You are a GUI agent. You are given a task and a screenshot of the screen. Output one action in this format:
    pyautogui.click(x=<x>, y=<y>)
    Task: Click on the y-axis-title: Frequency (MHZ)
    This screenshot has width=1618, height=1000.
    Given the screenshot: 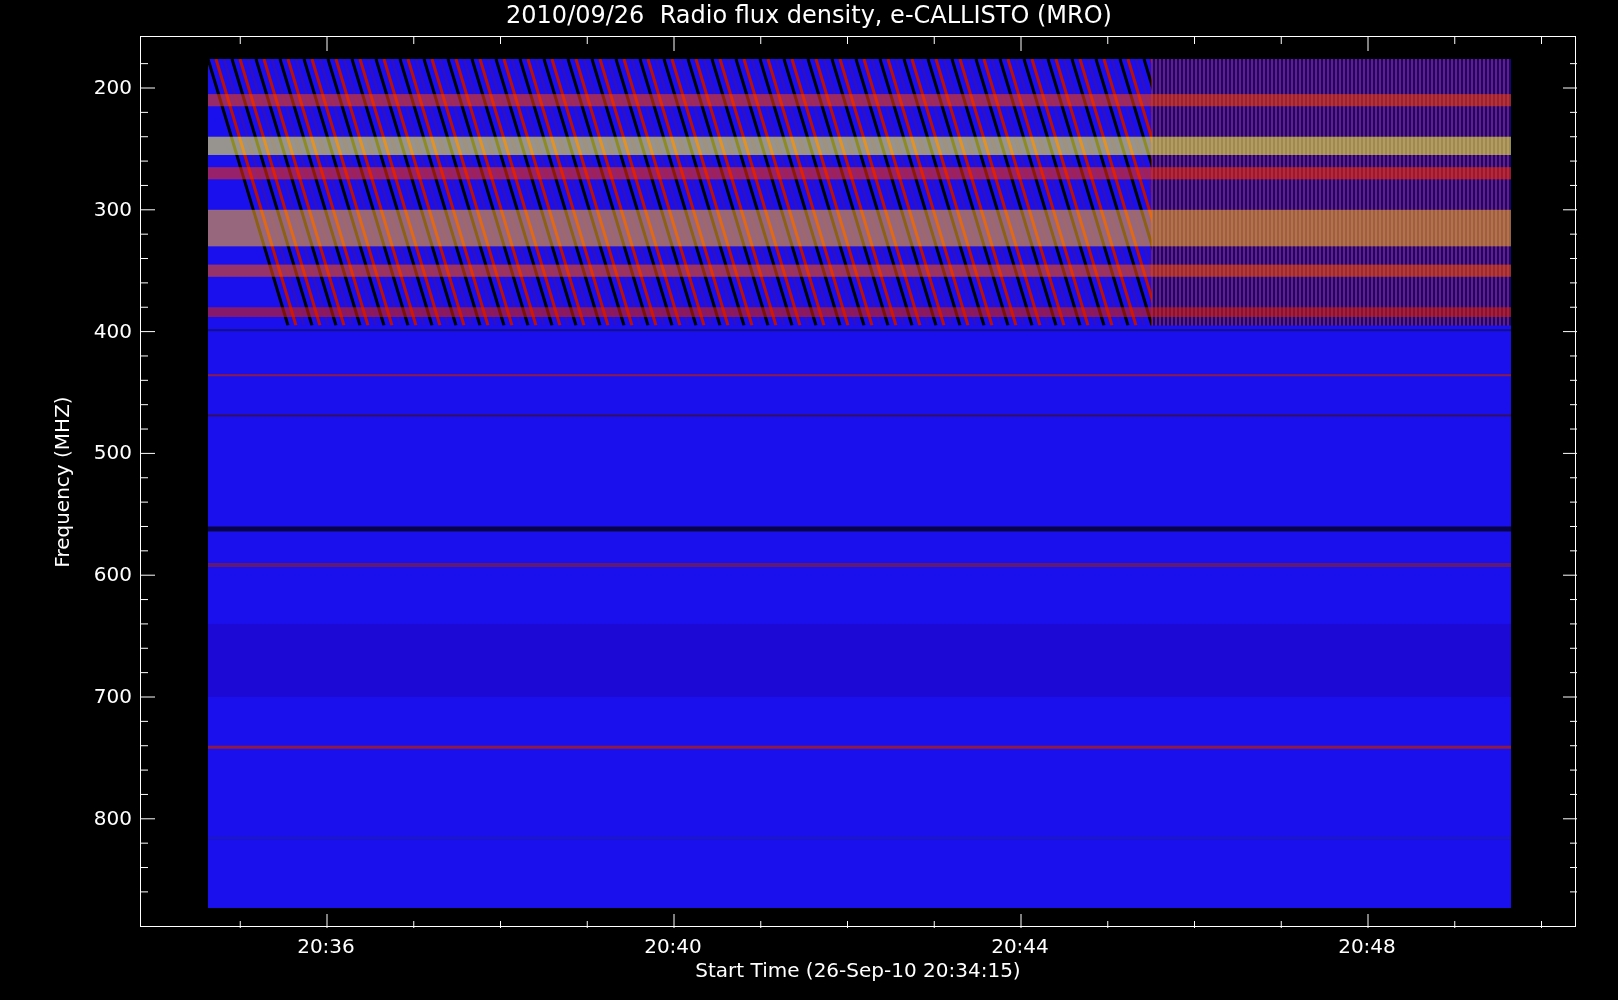 What is the action you would take?
    pyautogui.click(x=62, y=482)
    